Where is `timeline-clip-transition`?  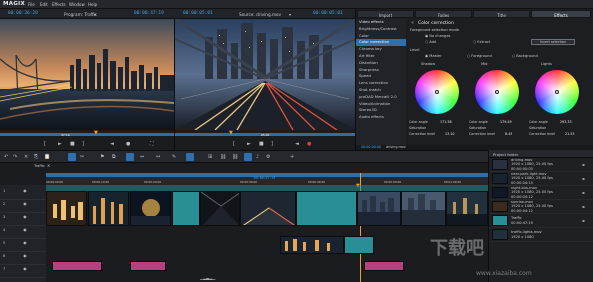
timeline-clip-transition is located at coordinates (326, 208).